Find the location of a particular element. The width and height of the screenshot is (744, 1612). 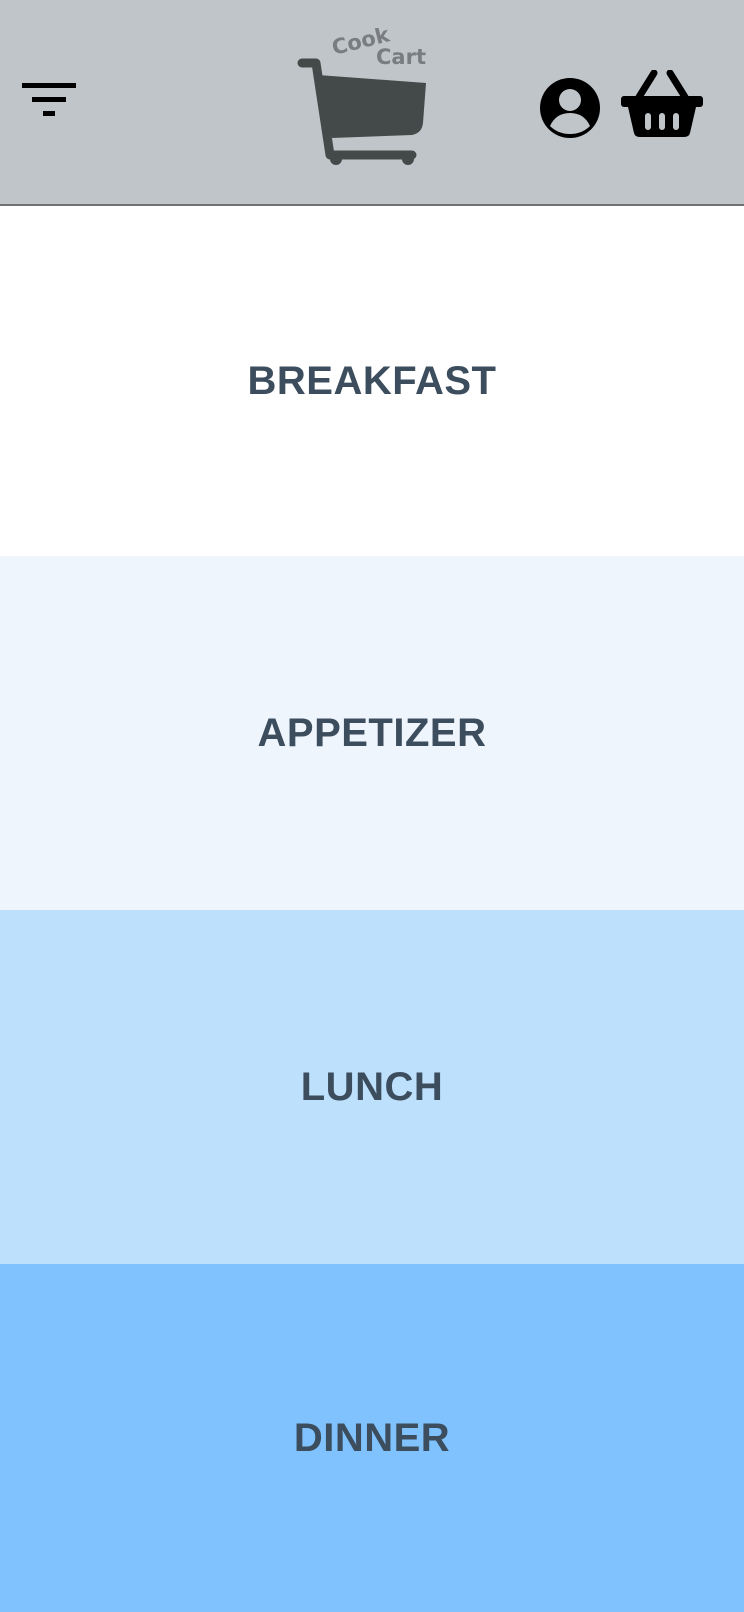

filter-icon is located at coordinates (49, 99).